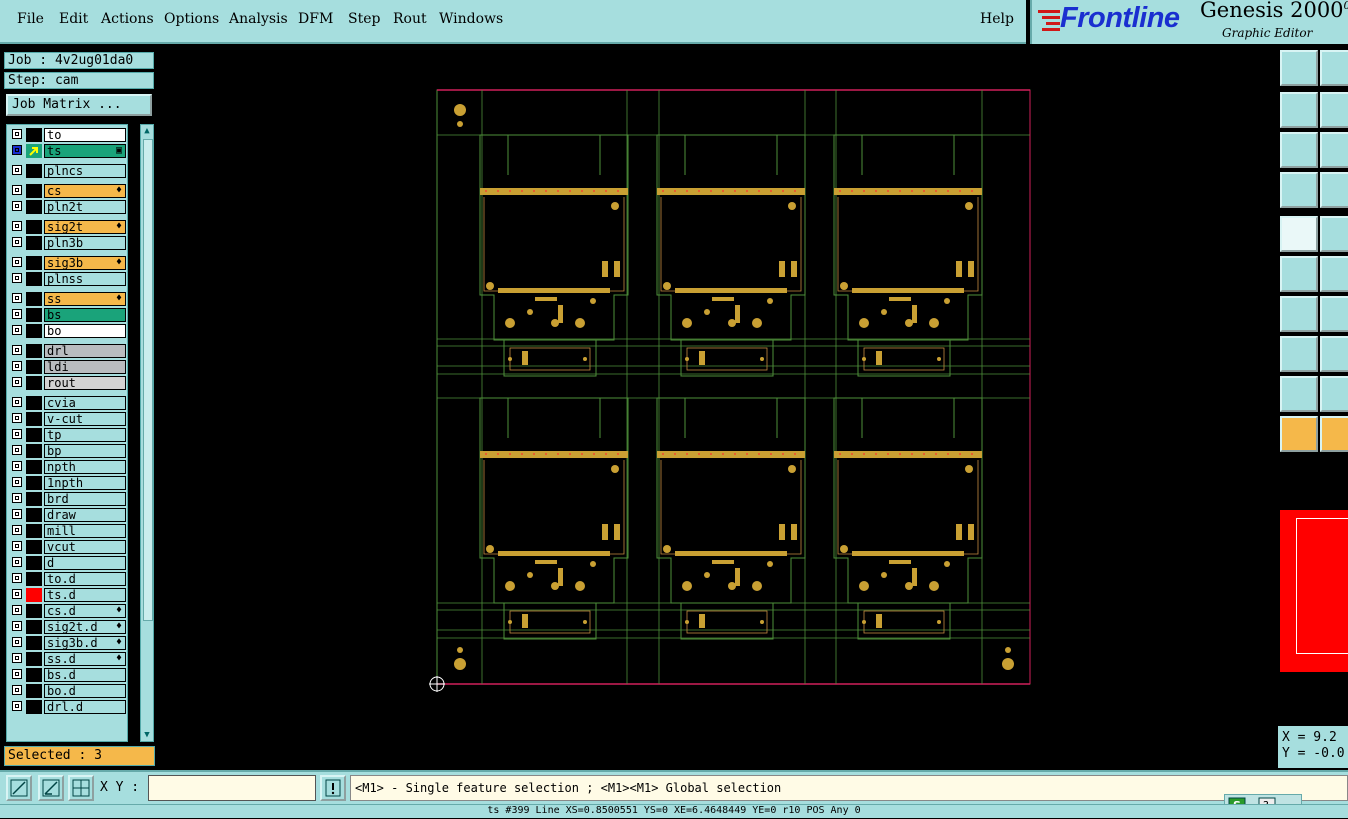  I want to click on layer-name: sig2t.d ♦, so click(85, 627).